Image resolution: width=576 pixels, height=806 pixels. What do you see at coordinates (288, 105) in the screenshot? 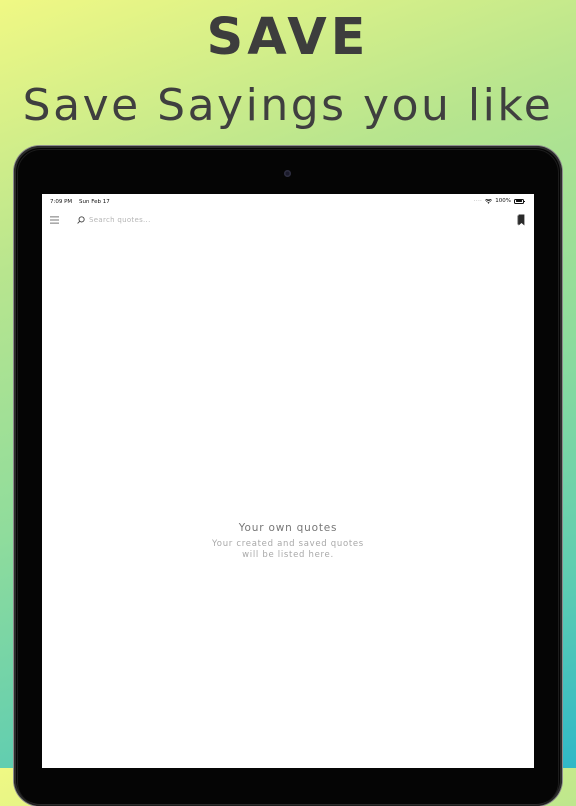
I see `promo-subheadline: Save Sayings you like` at bounding box center [288, 105].